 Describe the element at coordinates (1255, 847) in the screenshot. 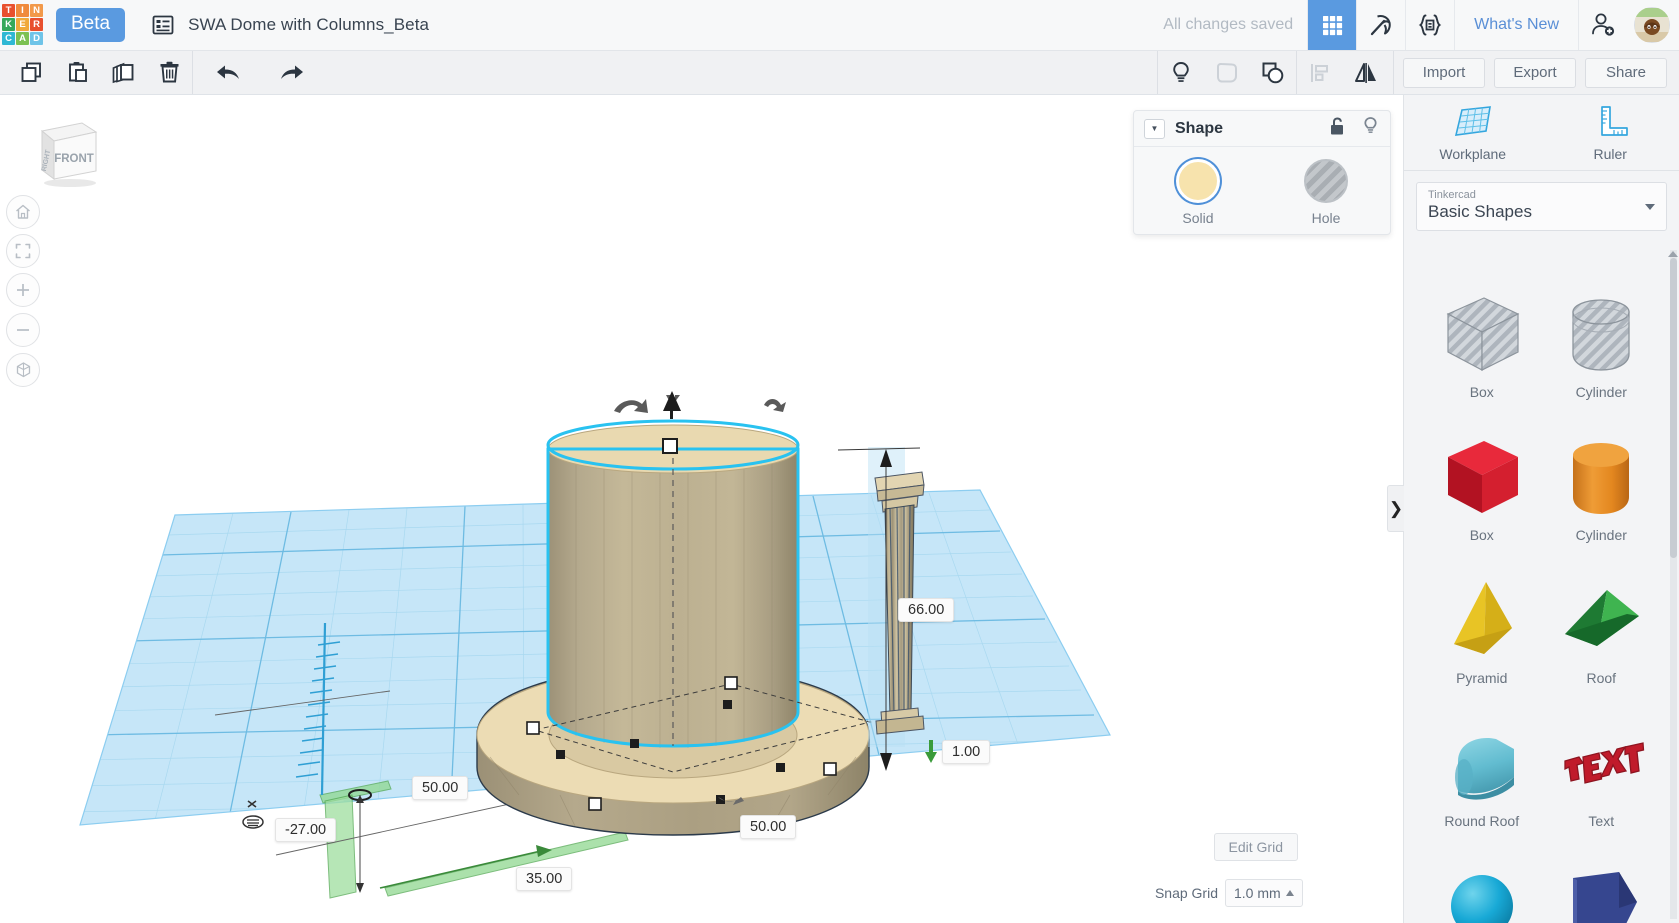

I see `edit-grid-button: Edit Grid` at that location.